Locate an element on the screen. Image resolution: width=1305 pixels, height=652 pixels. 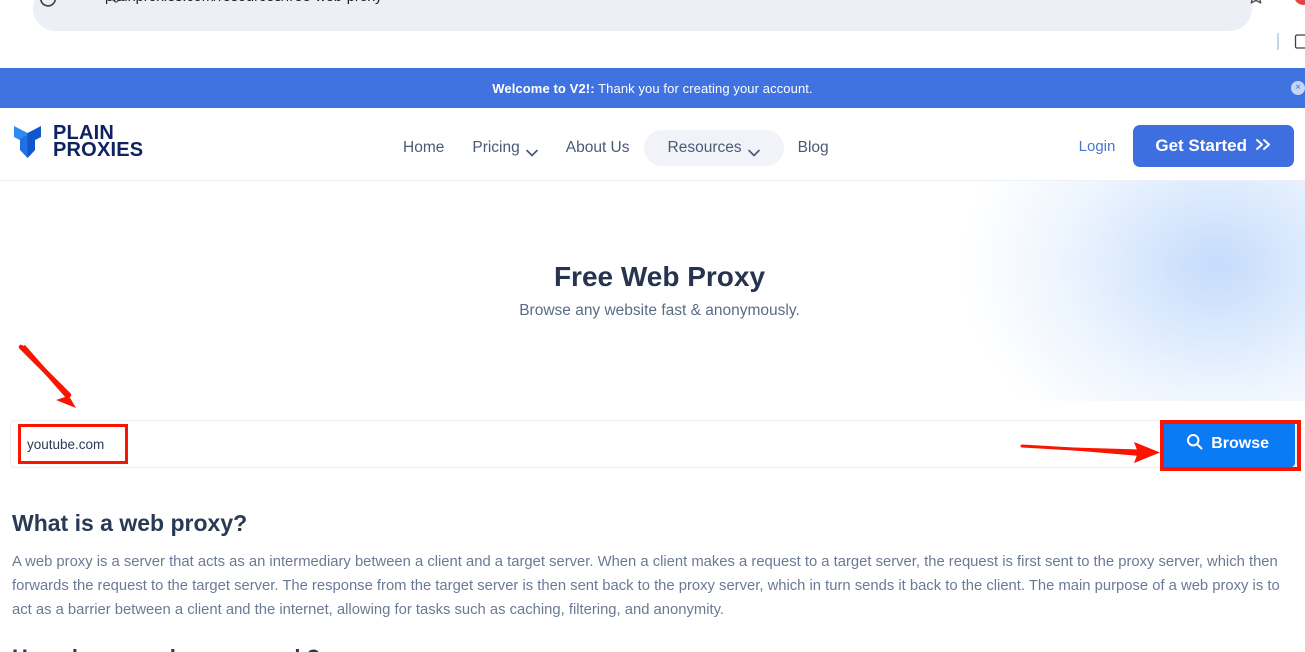
nav-item-resources: Resources is located at coordinates (713, 148).